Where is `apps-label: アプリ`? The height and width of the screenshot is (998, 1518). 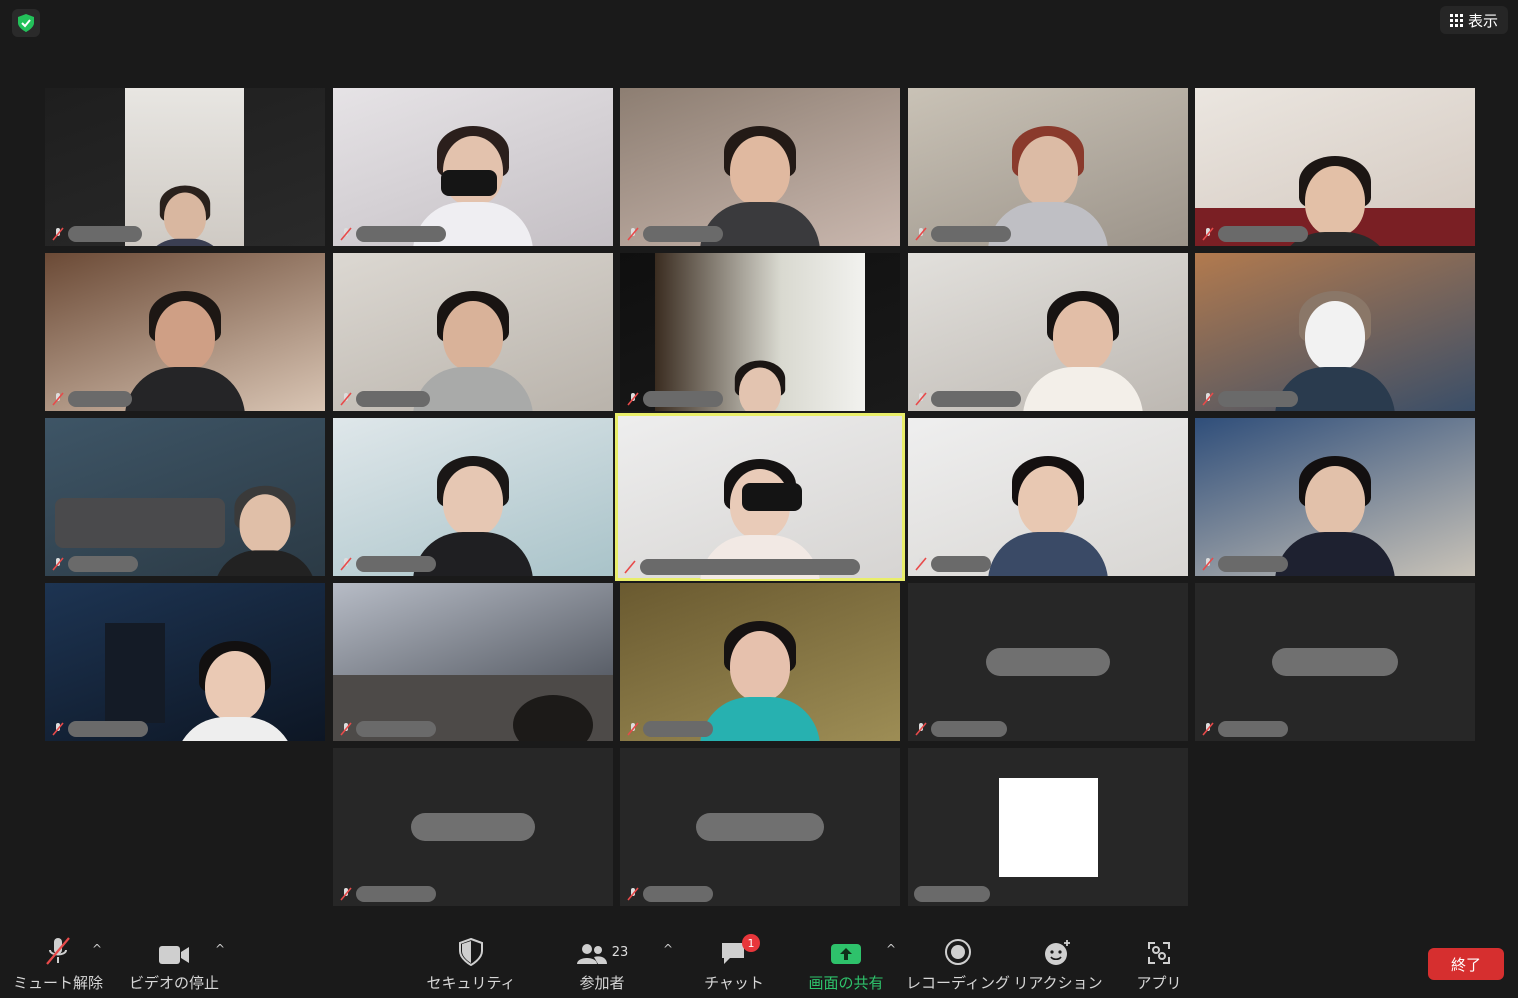 apps-label: アプリ is located at coordinates (1159, 983).